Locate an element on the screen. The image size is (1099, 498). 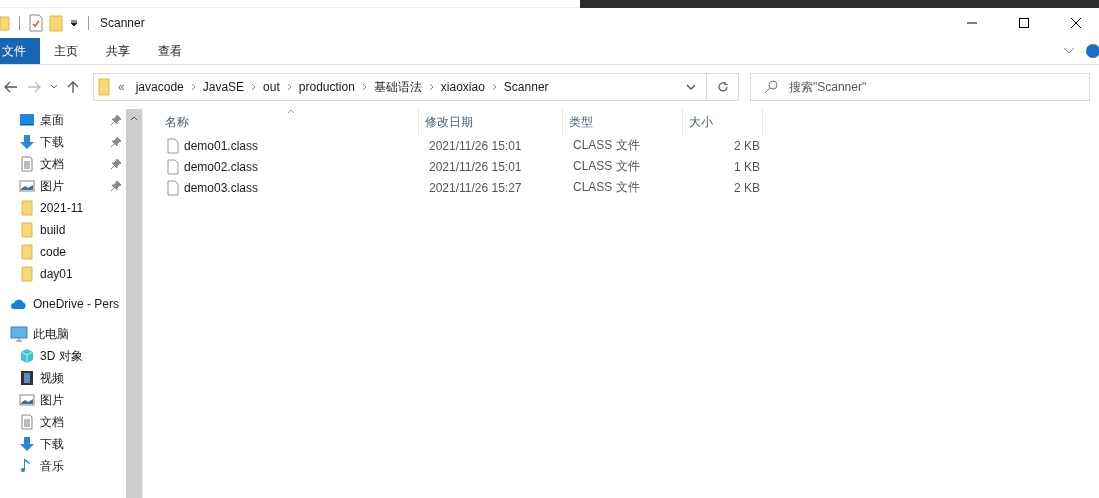
sidebar-item: day01 is located at coordinates (63, 274).